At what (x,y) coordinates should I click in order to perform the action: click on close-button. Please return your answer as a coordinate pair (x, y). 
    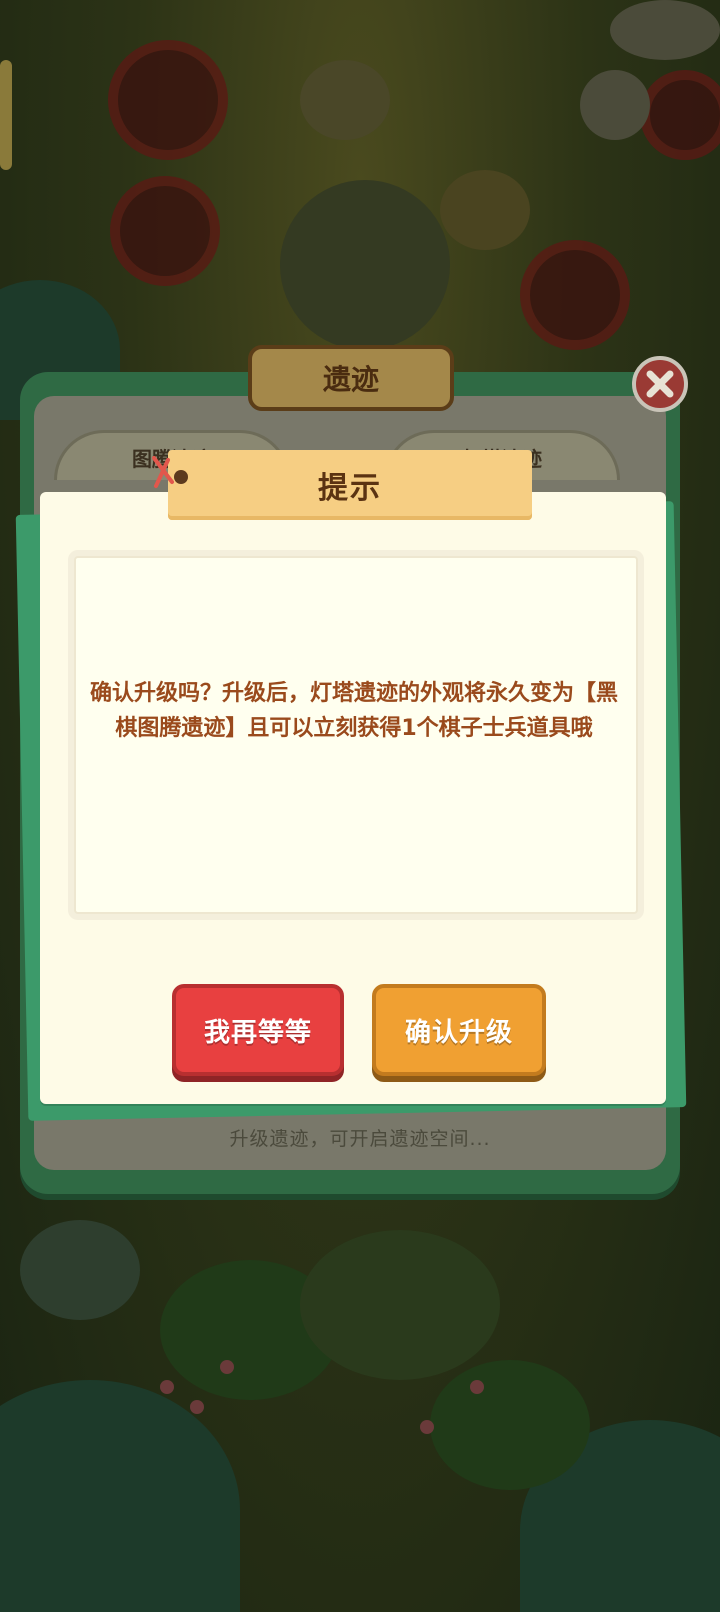
    Looking at the image, I should click on (660, 384).